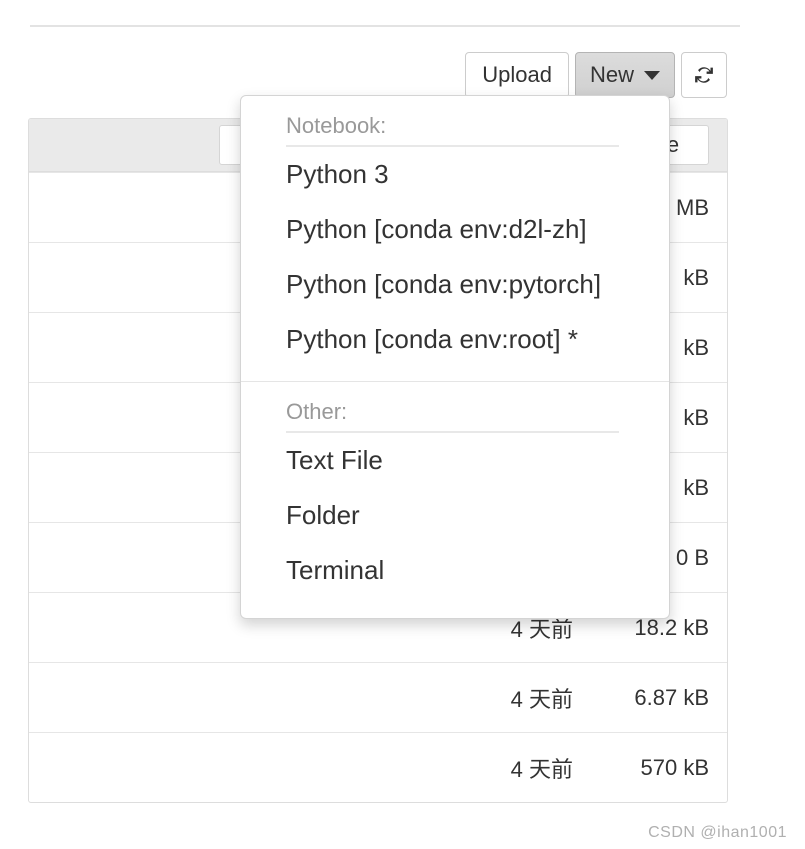 The width and height of the screenshot is (805, 849). I want to click on chevron-down-icon, so click(652, 75).